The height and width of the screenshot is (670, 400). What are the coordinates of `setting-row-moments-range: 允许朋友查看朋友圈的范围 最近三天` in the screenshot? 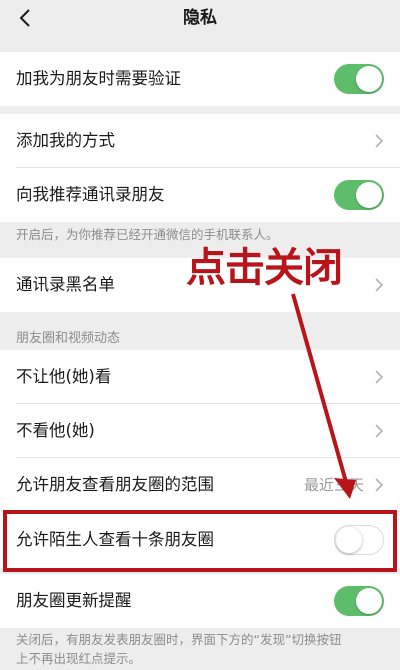 It's located at (200, 485).